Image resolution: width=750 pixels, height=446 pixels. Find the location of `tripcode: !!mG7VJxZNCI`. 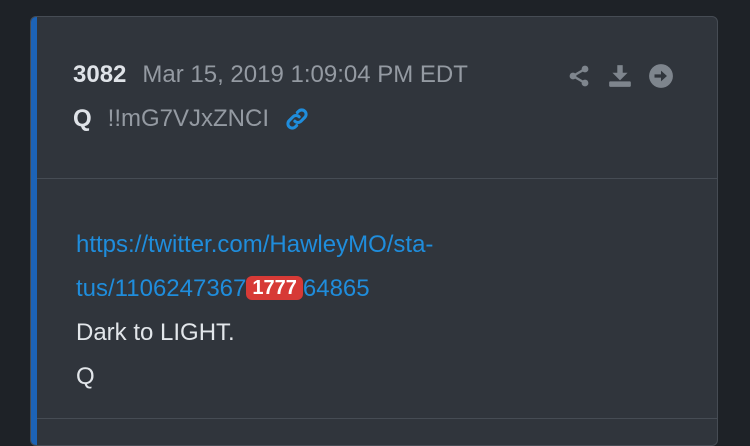

tripcode: !!mG7VJxZNCI is located at coordinates (188, 118).